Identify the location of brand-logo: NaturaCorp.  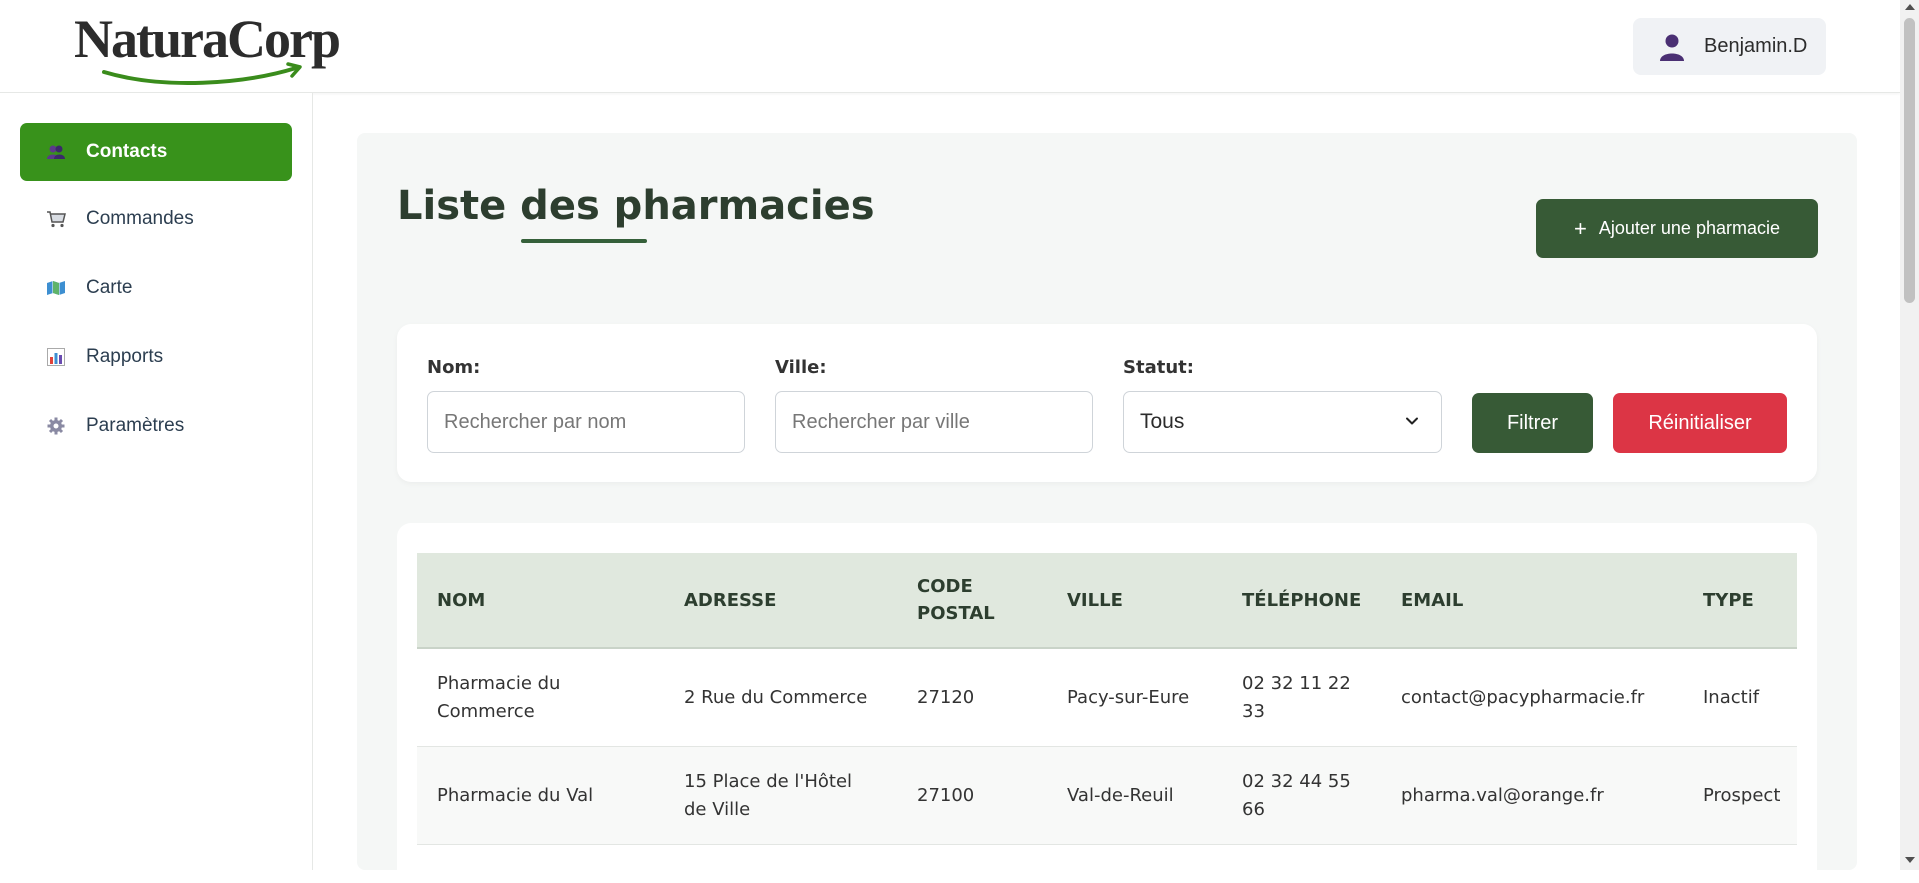
(207, 47).